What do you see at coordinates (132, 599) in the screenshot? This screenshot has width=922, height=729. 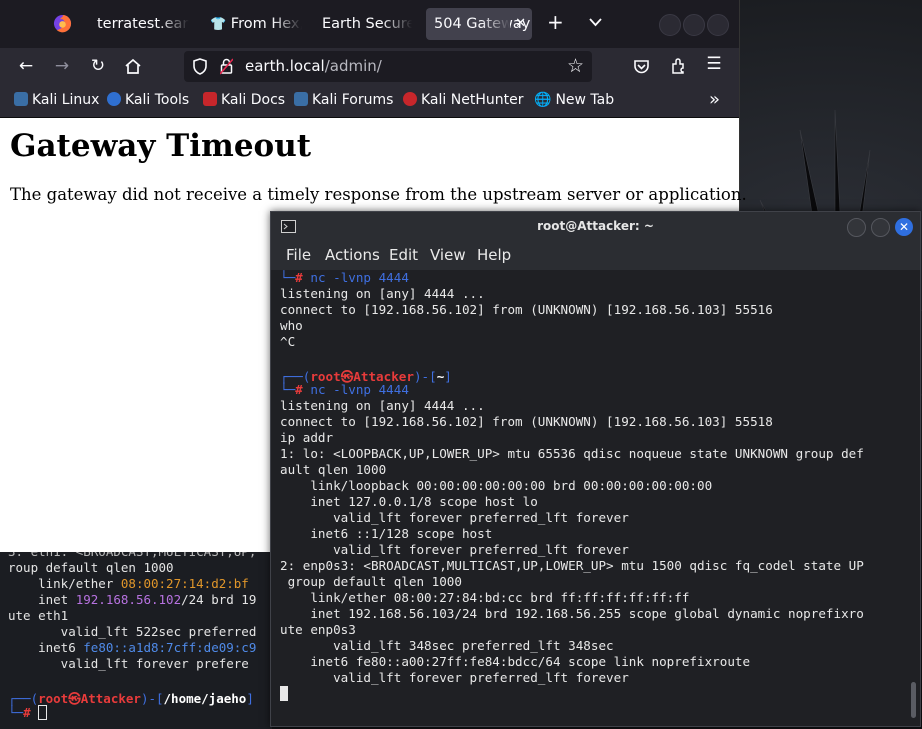 I see `bg-terminal-line: inet 192.168.56.102/24 brd 19` at bounding box center [132, 599].